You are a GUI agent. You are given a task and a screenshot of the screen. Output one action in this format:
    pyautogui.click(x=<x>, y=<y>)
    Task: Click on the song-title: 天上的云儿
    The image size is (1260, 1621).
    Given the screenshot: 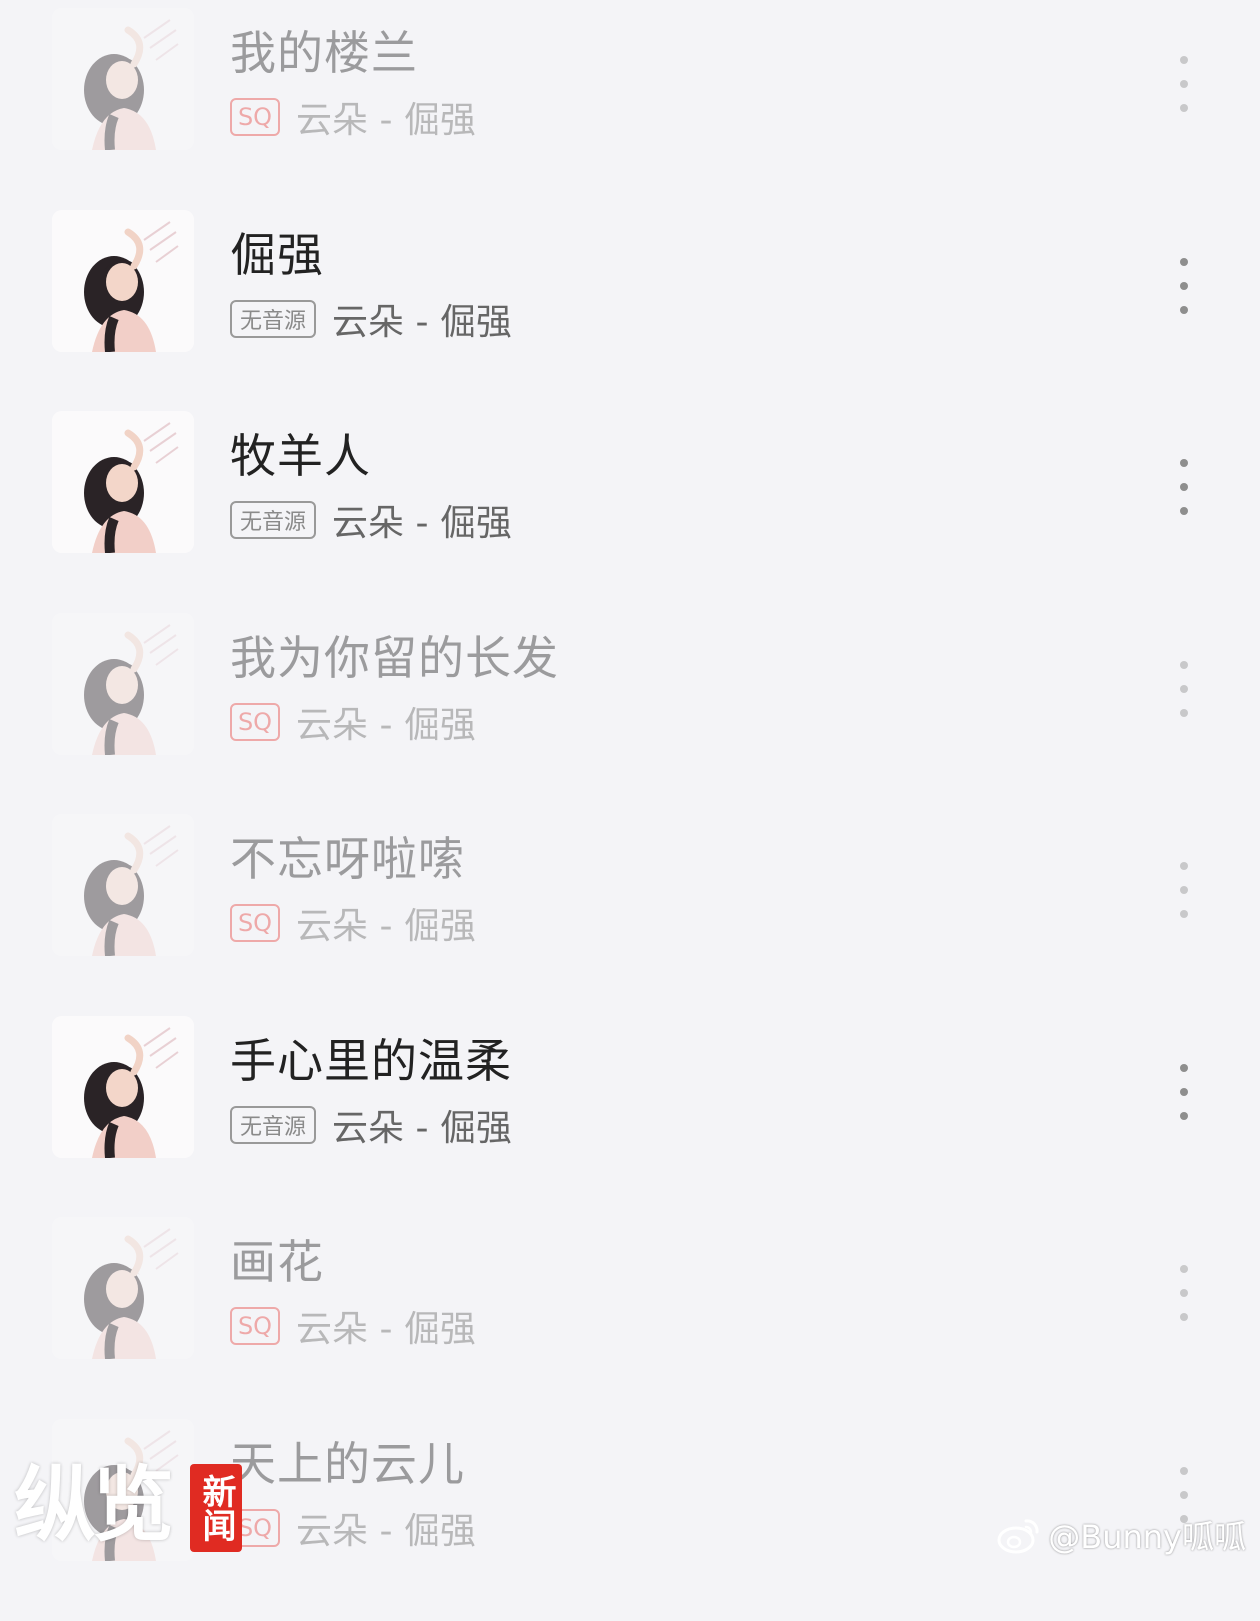 What is the action you would take?
    pyautogui.click(x=347, y=1464)
    